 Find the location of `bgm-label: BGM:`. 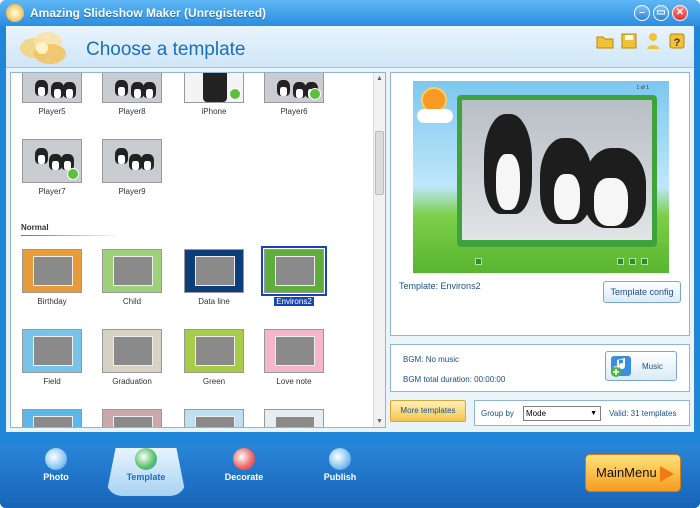

bgm-label: BGM: is located at coordinates (413, 359).